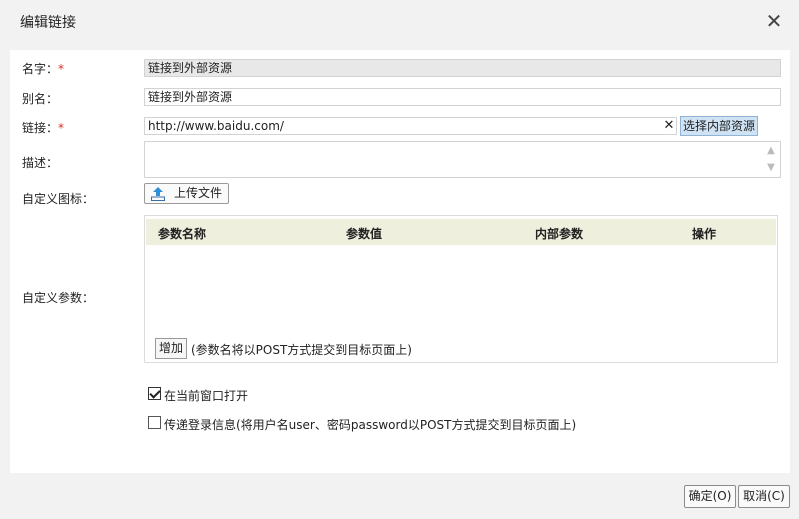  I want to click on choose-internal-resource-button: 选择内部资源, so click(719, 126).